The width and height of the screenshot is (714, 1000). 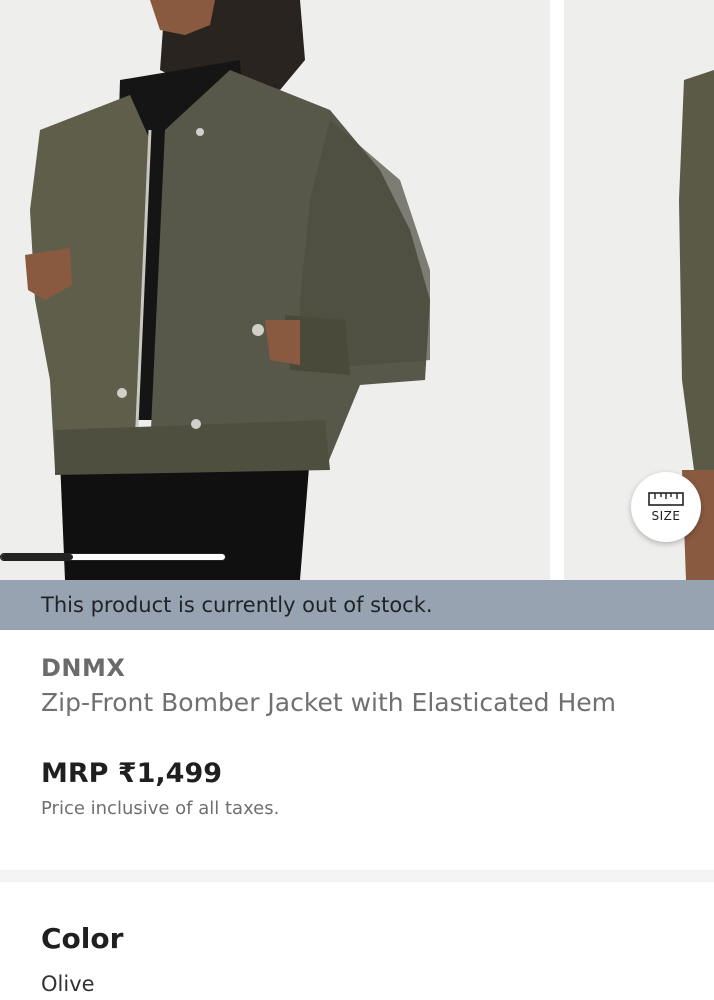 What do you see at coordinates (357, 876) in the screenshot?
I see `section-divider` at bounding box center [357, 876].